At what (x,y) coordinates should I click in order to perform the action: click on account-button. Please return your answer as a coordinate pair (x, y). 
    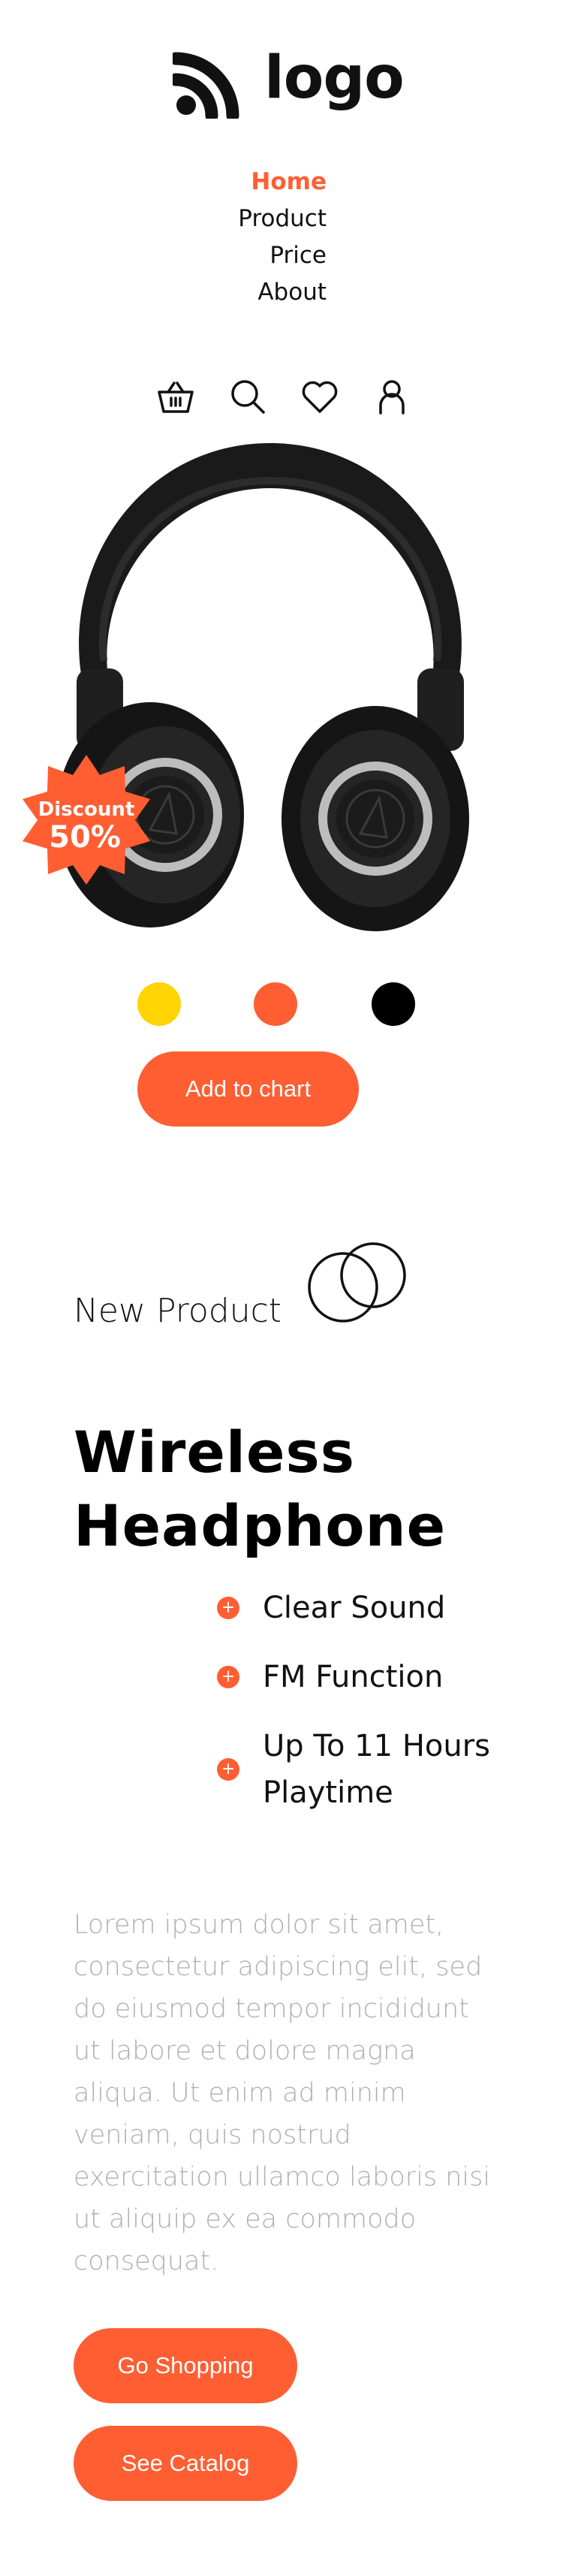
    Looking at the image, I should click on (392, 397).